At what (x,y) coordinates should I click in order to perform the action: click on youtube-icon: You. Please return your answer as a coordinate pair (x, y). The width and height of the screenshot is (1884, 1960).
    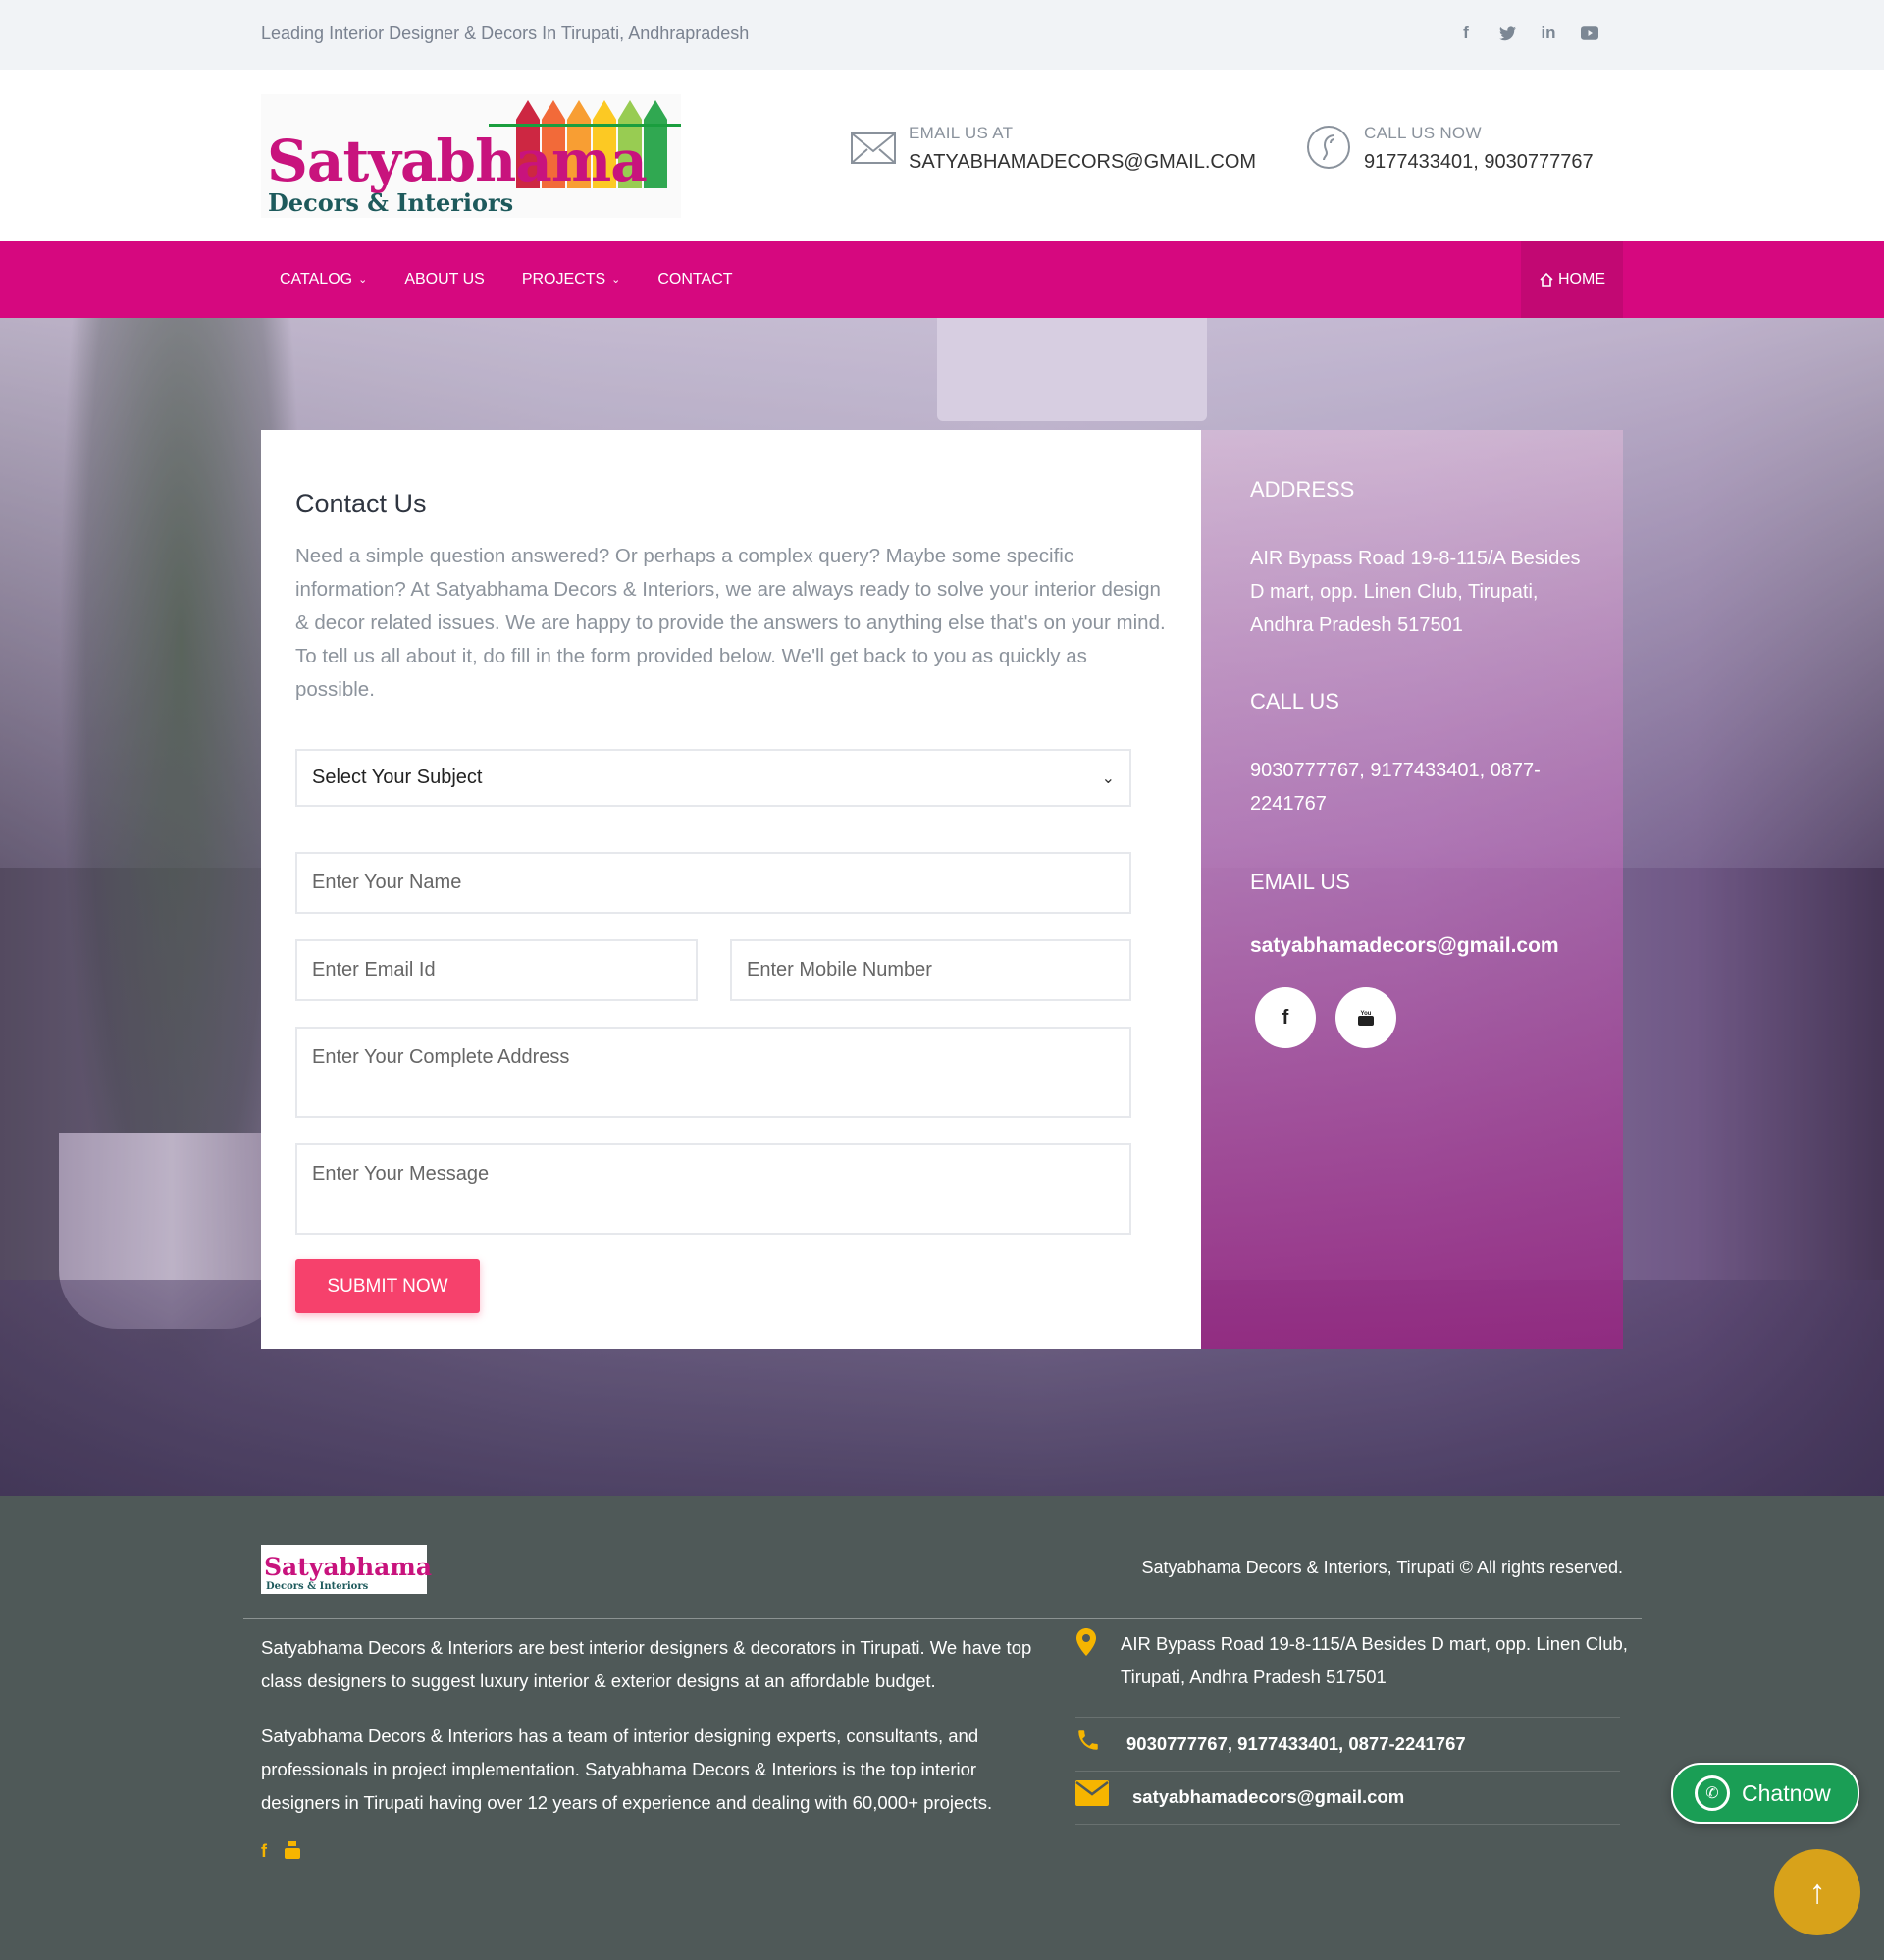
    Looking at the image, I should click on (1365, 1017).